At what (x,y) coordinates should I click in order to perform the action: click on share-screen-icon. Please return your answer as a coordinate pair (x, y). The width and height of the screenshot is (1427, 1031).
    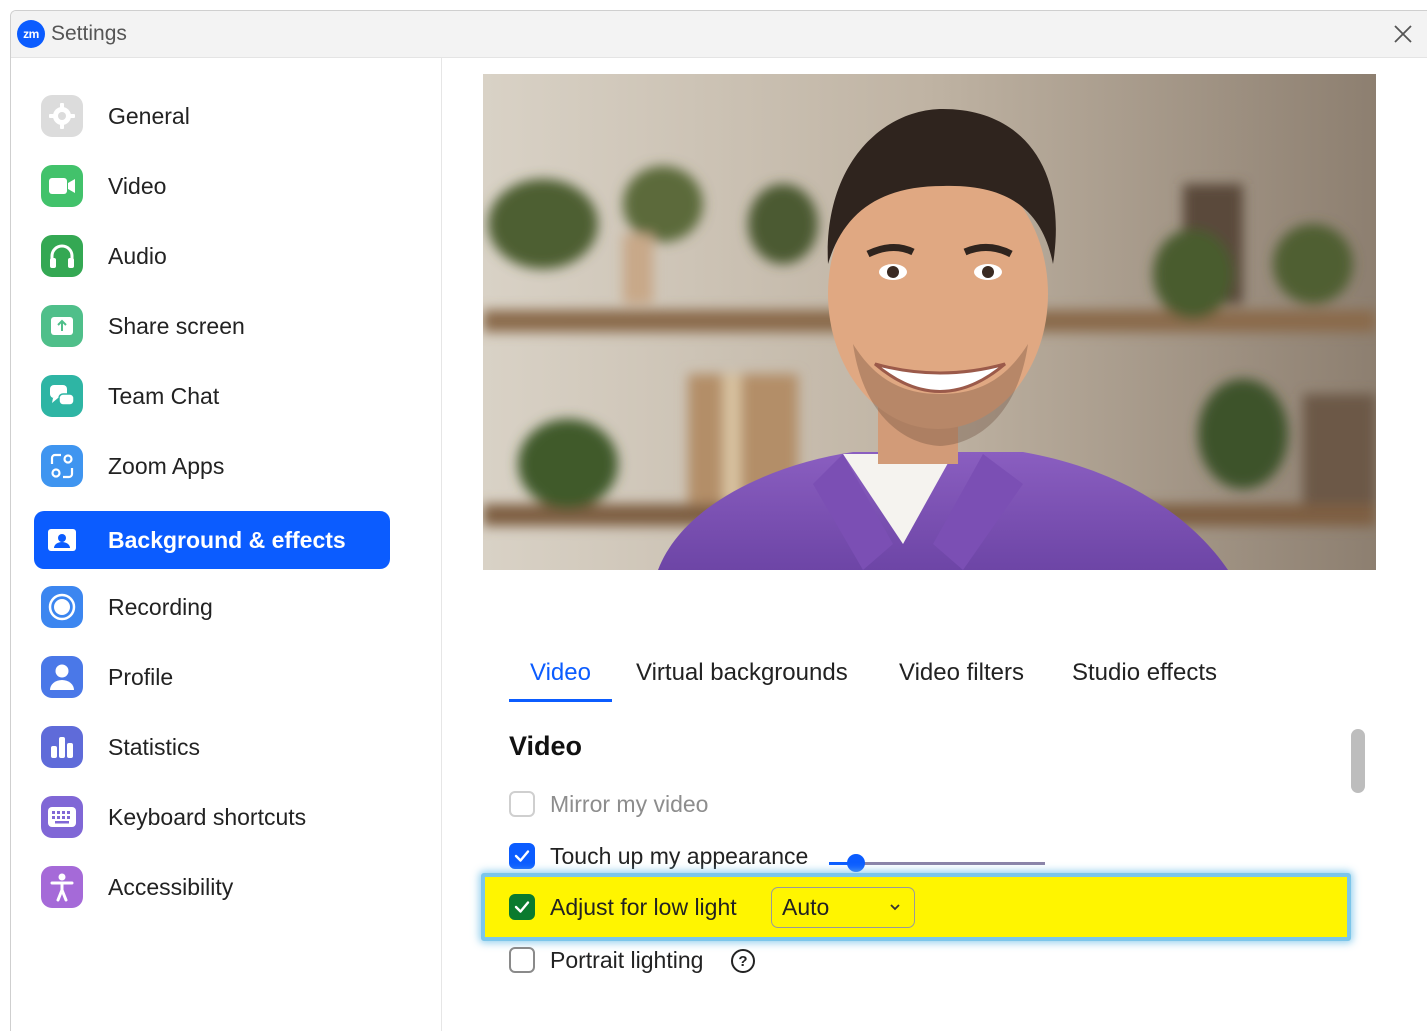
    Looking at the image, I should click on (62, 326).